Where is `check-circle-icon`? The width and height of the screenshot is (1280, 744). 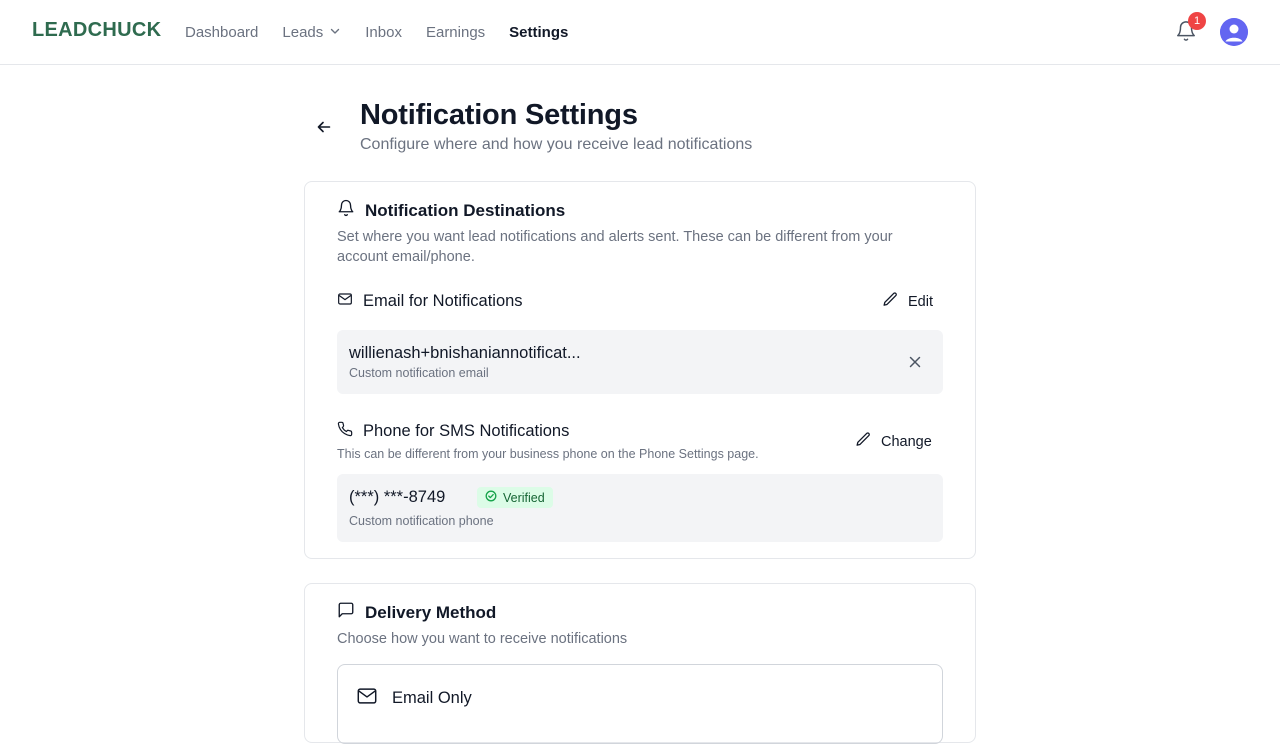
check-circle-icon is located at coordinates (491, 497).